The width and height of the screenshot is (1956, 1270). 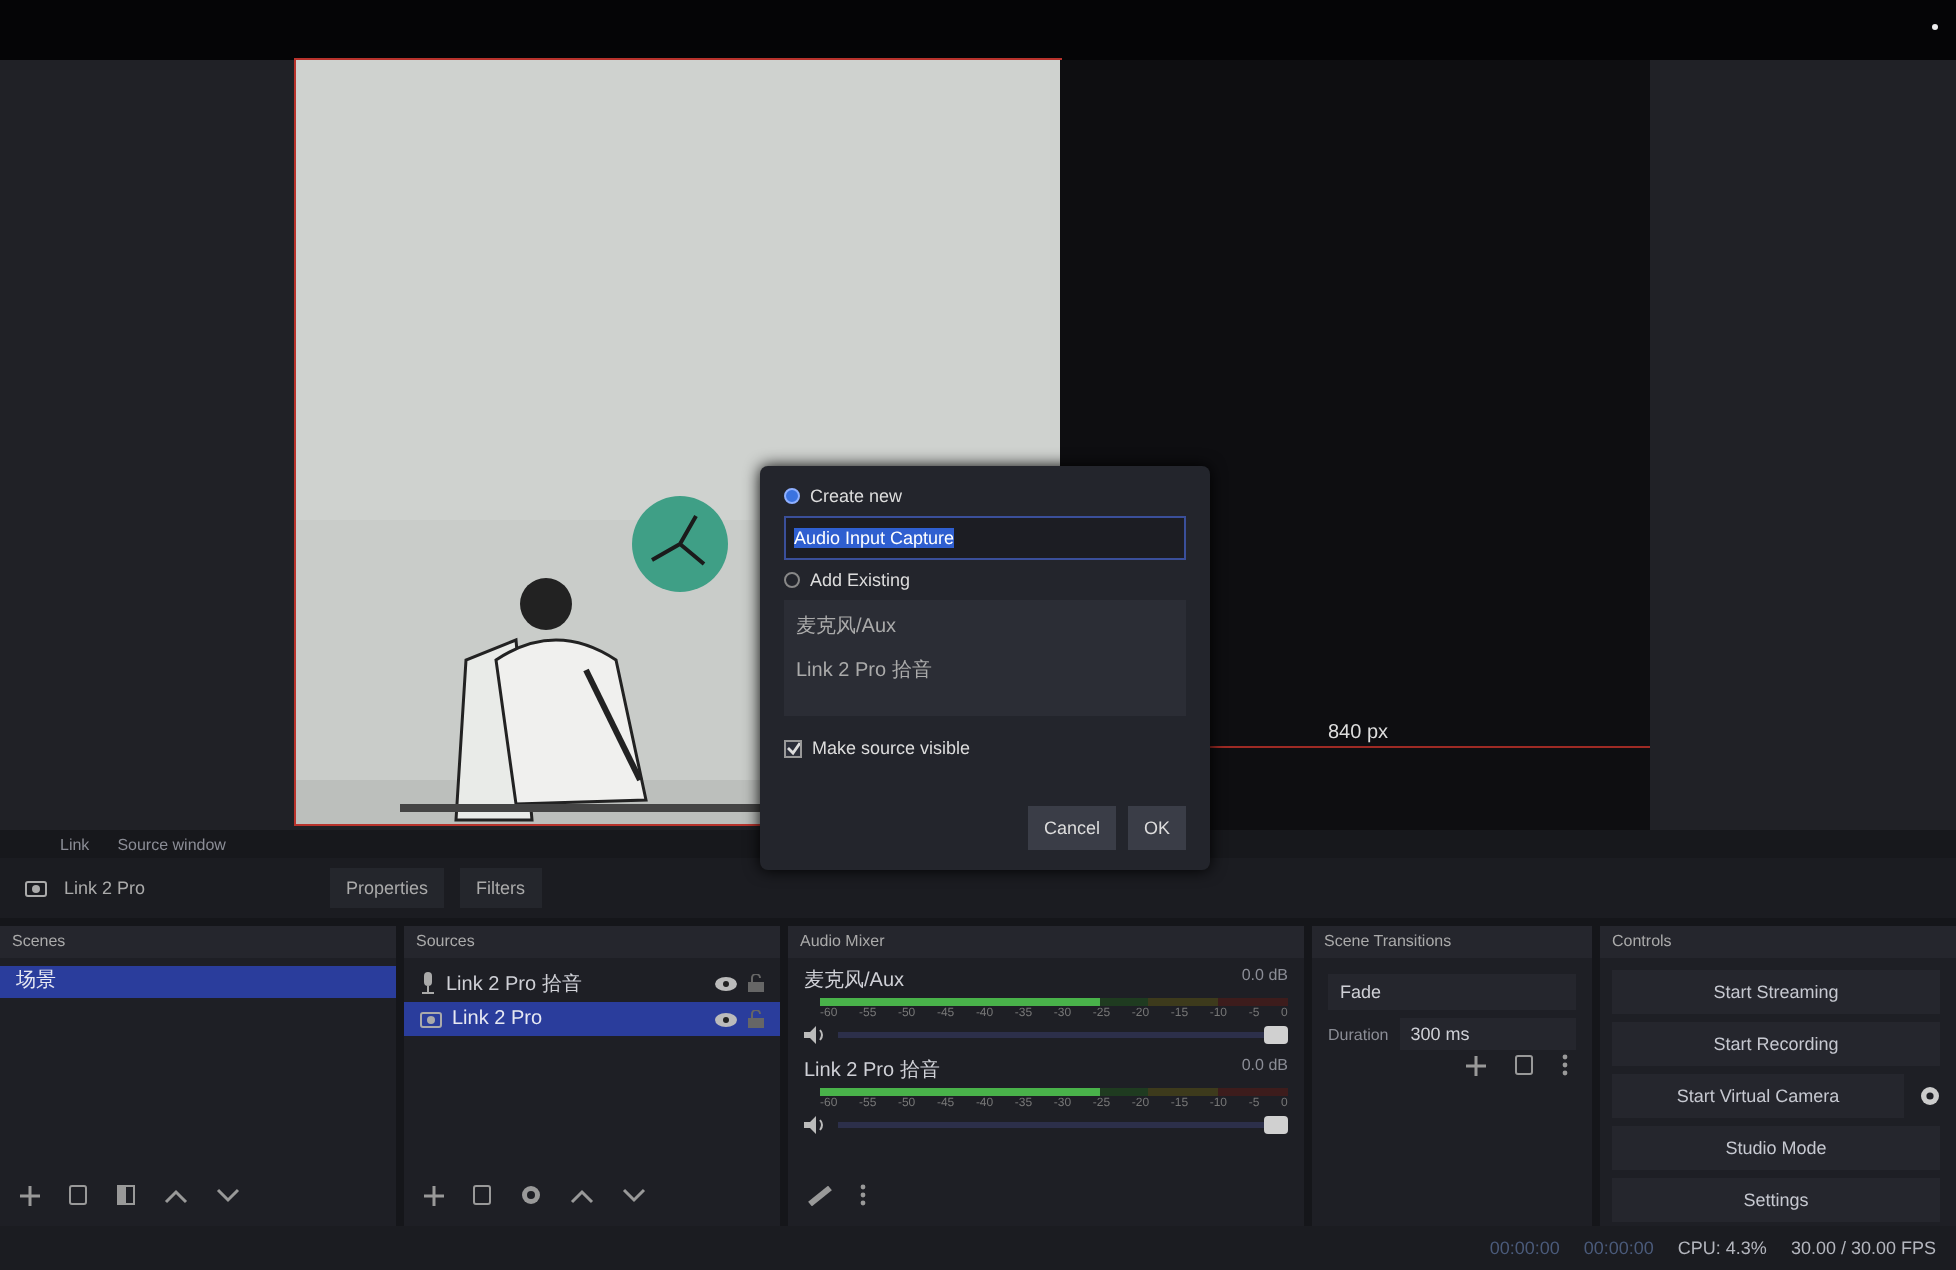 I want to click on dialog-button: Cancel, so click(x=1071, y=828).